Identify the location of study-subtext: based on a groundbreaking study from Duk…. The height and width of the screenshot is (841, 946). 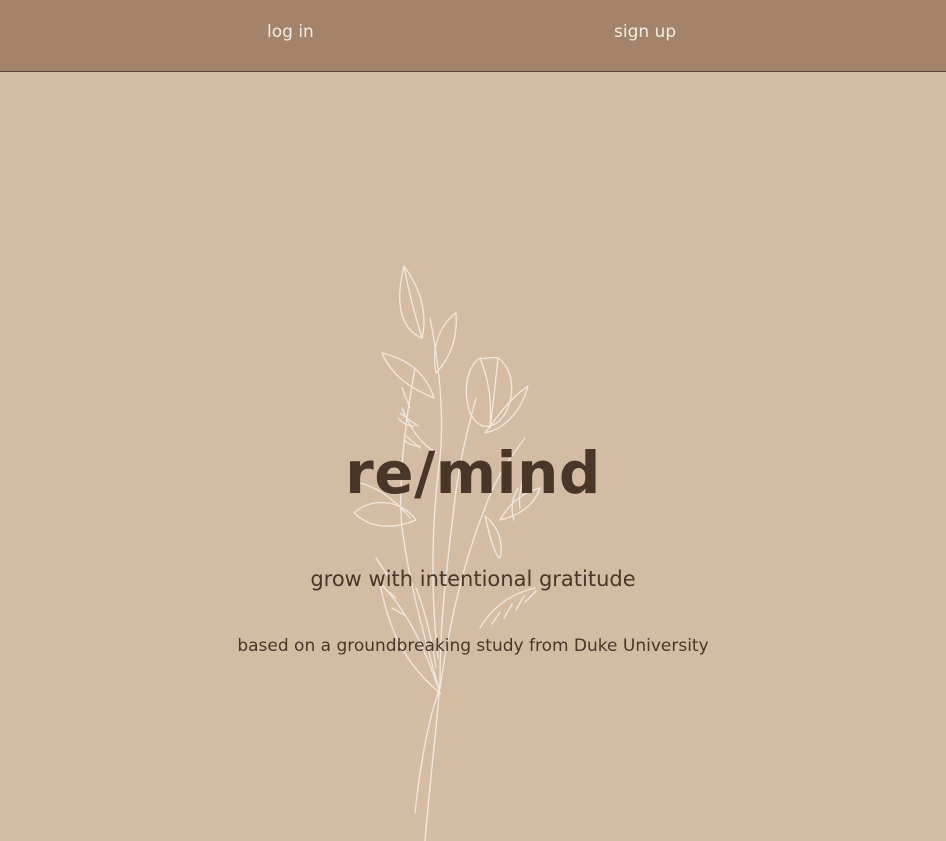
(473, 646).